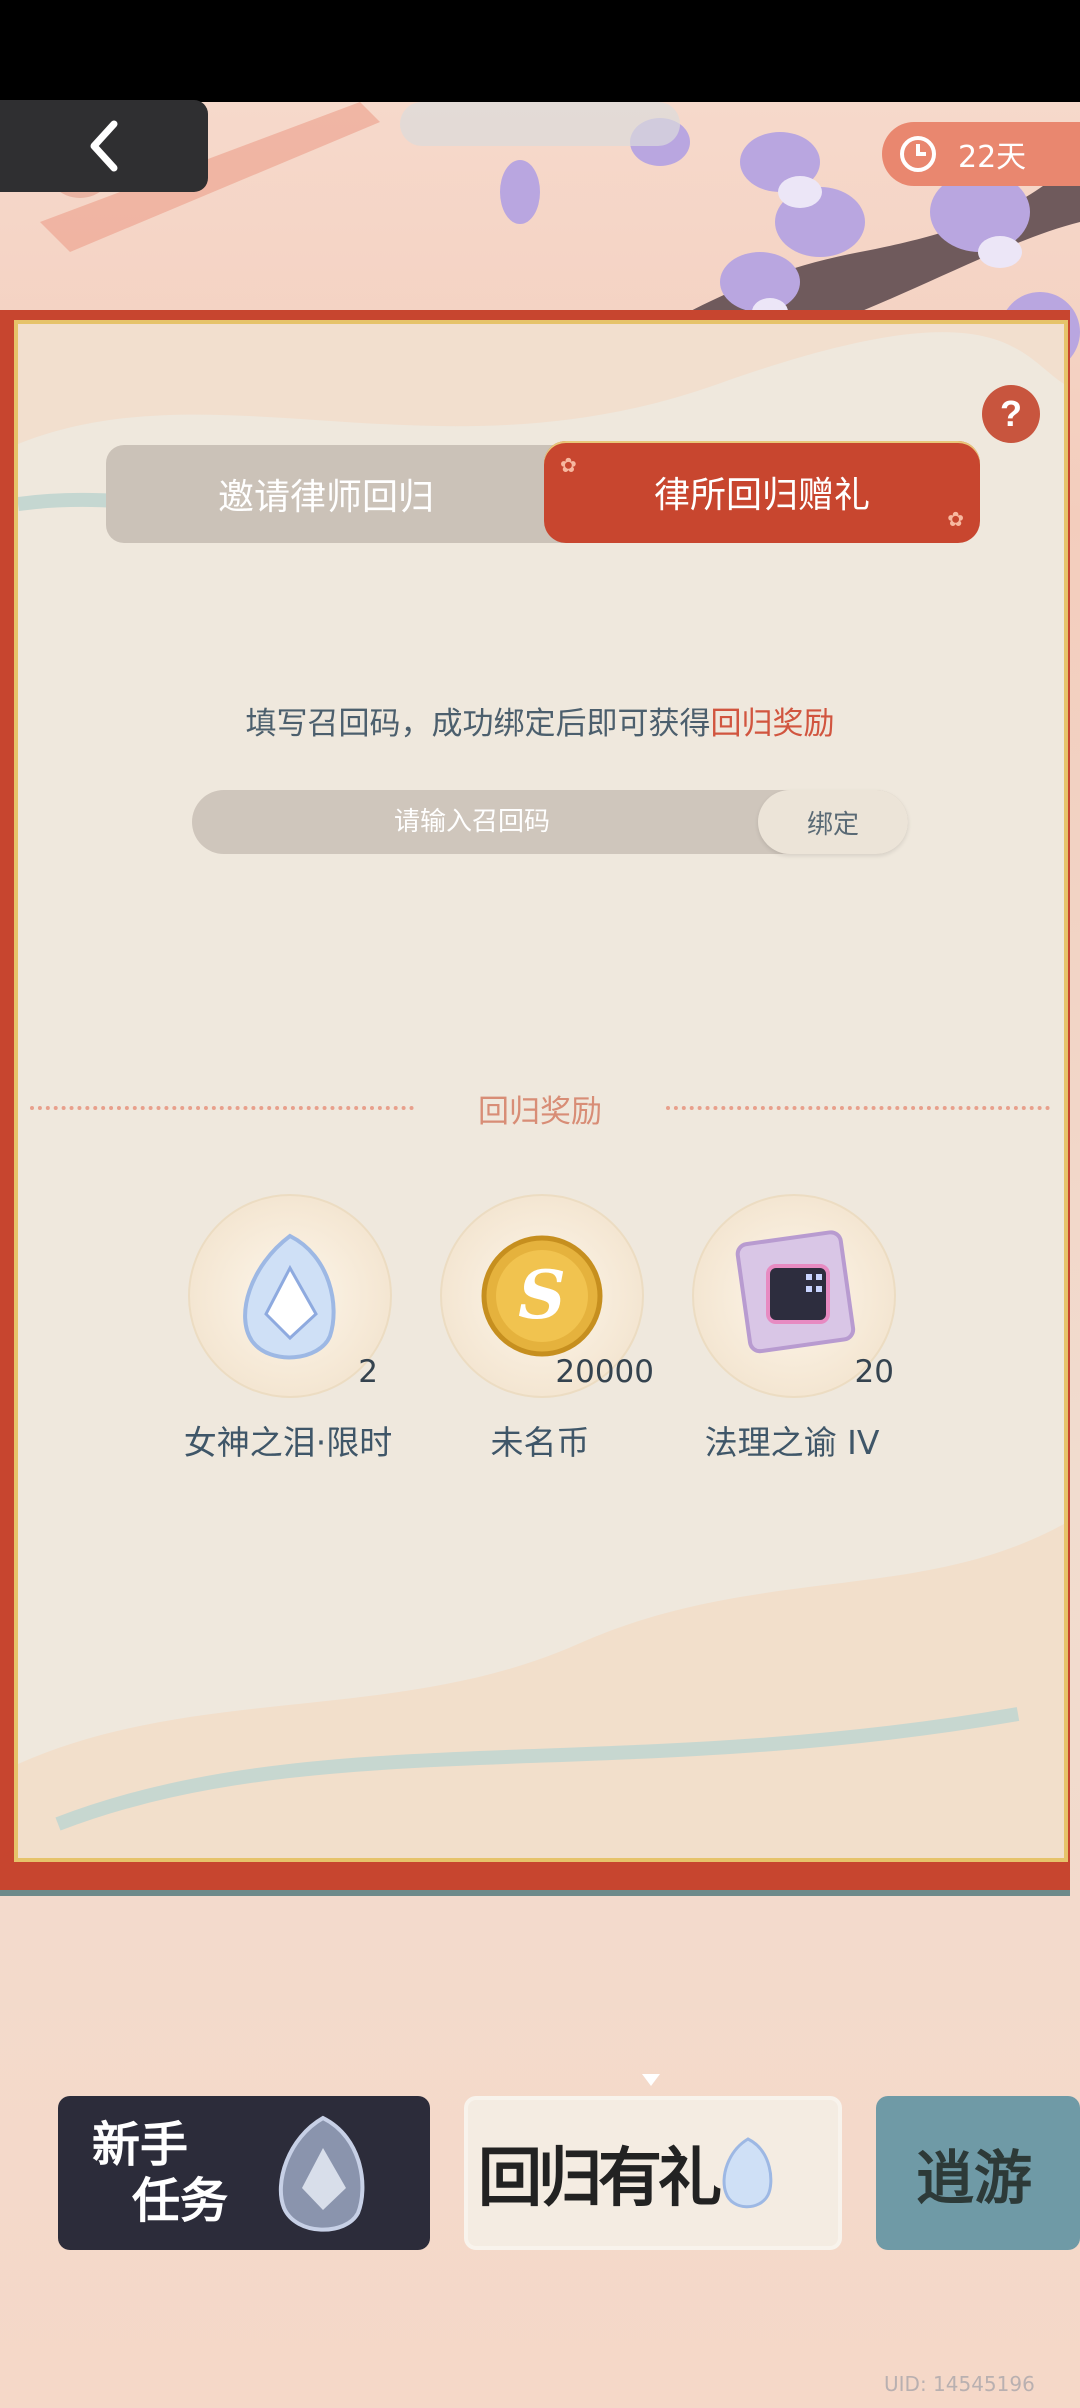  What do you see at coordinates (478, 724) in the screenshot?
I see `instruction-prefix: 填写召回码，成功绑定后即可获得` at bounding box center [478, 724].